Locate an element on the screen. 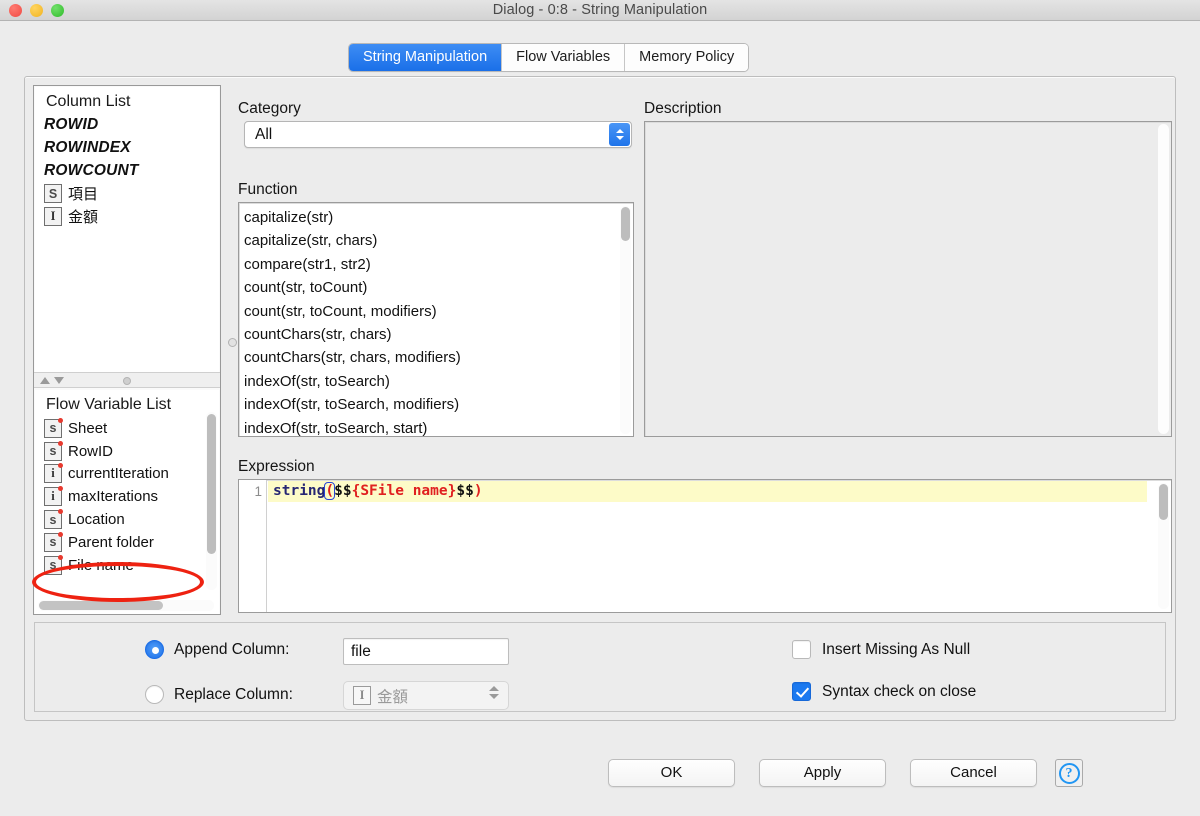 This screenshot has width=1200, height=816. tab-flow-variables: Flow Variables is located at coordinates (564, 57).